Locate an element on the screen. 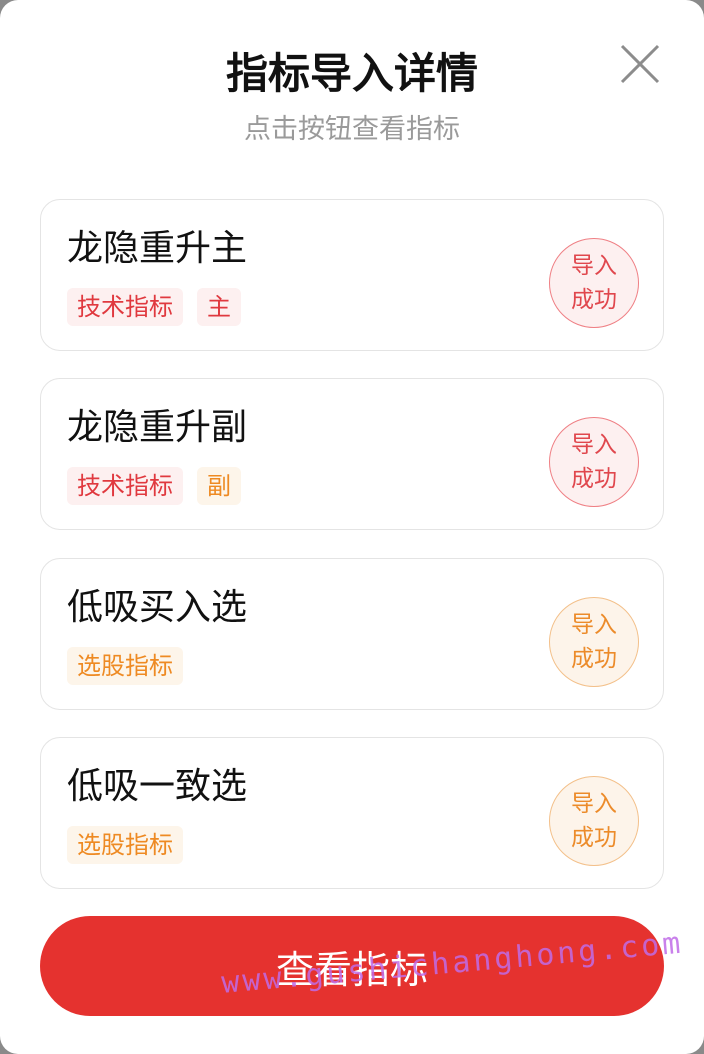 Image resolution: width=704 pixels, height=1054 pixels. indicator-card: 低吸买入选 选股指标 导入 成功 is located at coordinates (352, 634).